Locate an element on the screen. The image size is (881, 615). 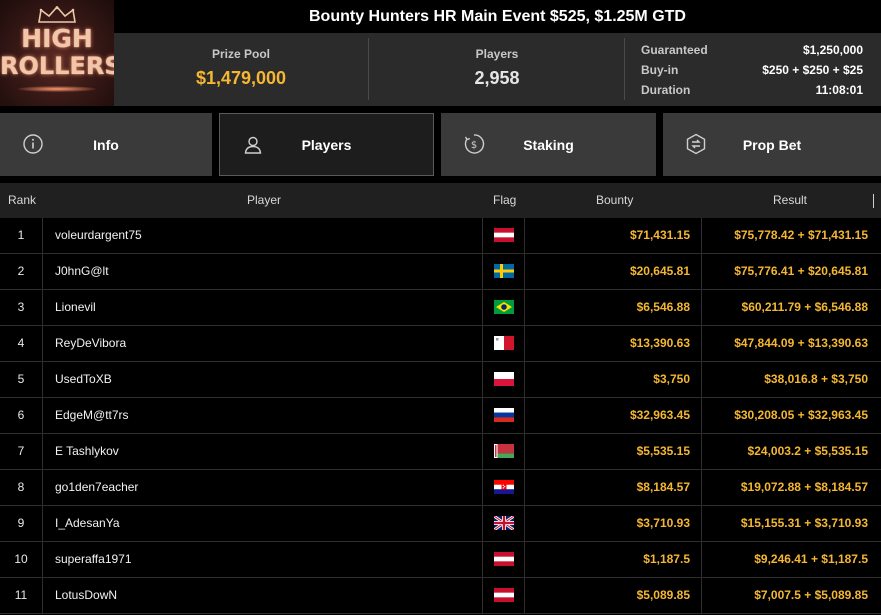
player-name: E Tashlykov is located at coordinates (265, 451).